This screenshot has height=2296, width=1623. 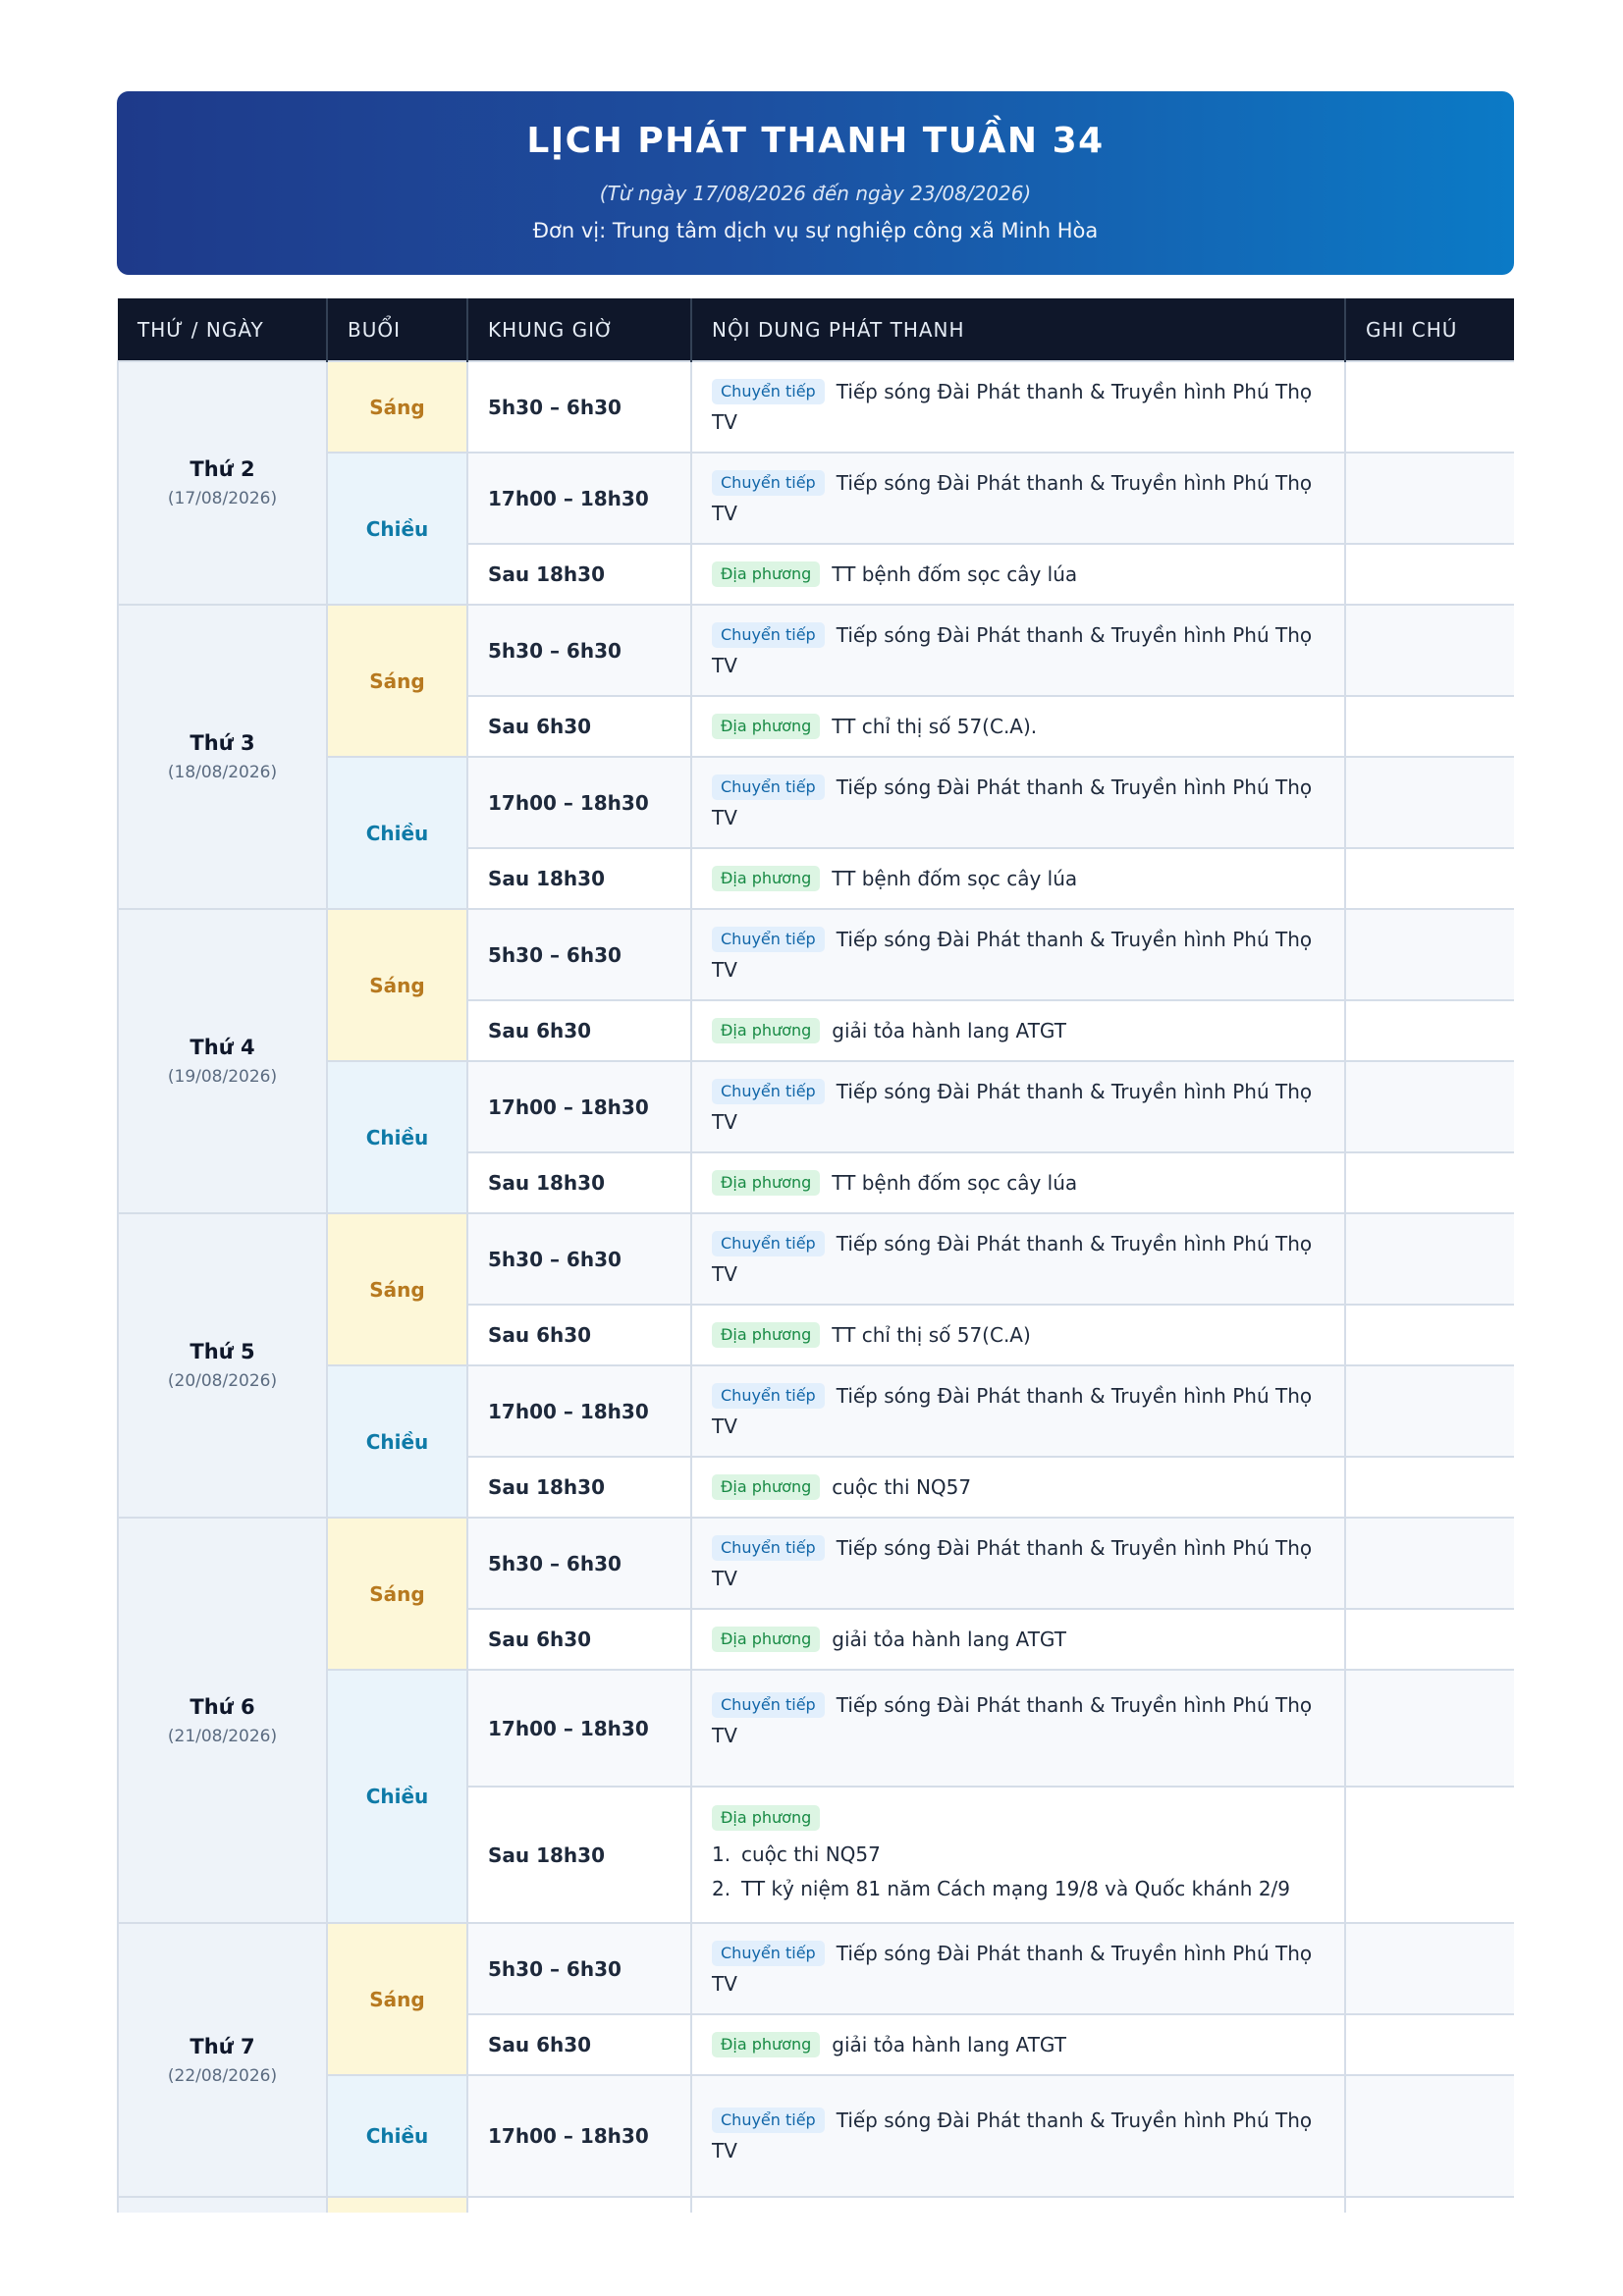 I want to click on broadcast-content: Địa phương TT chỉ thị số 57(C.A), so click(x=1018, y=1335).